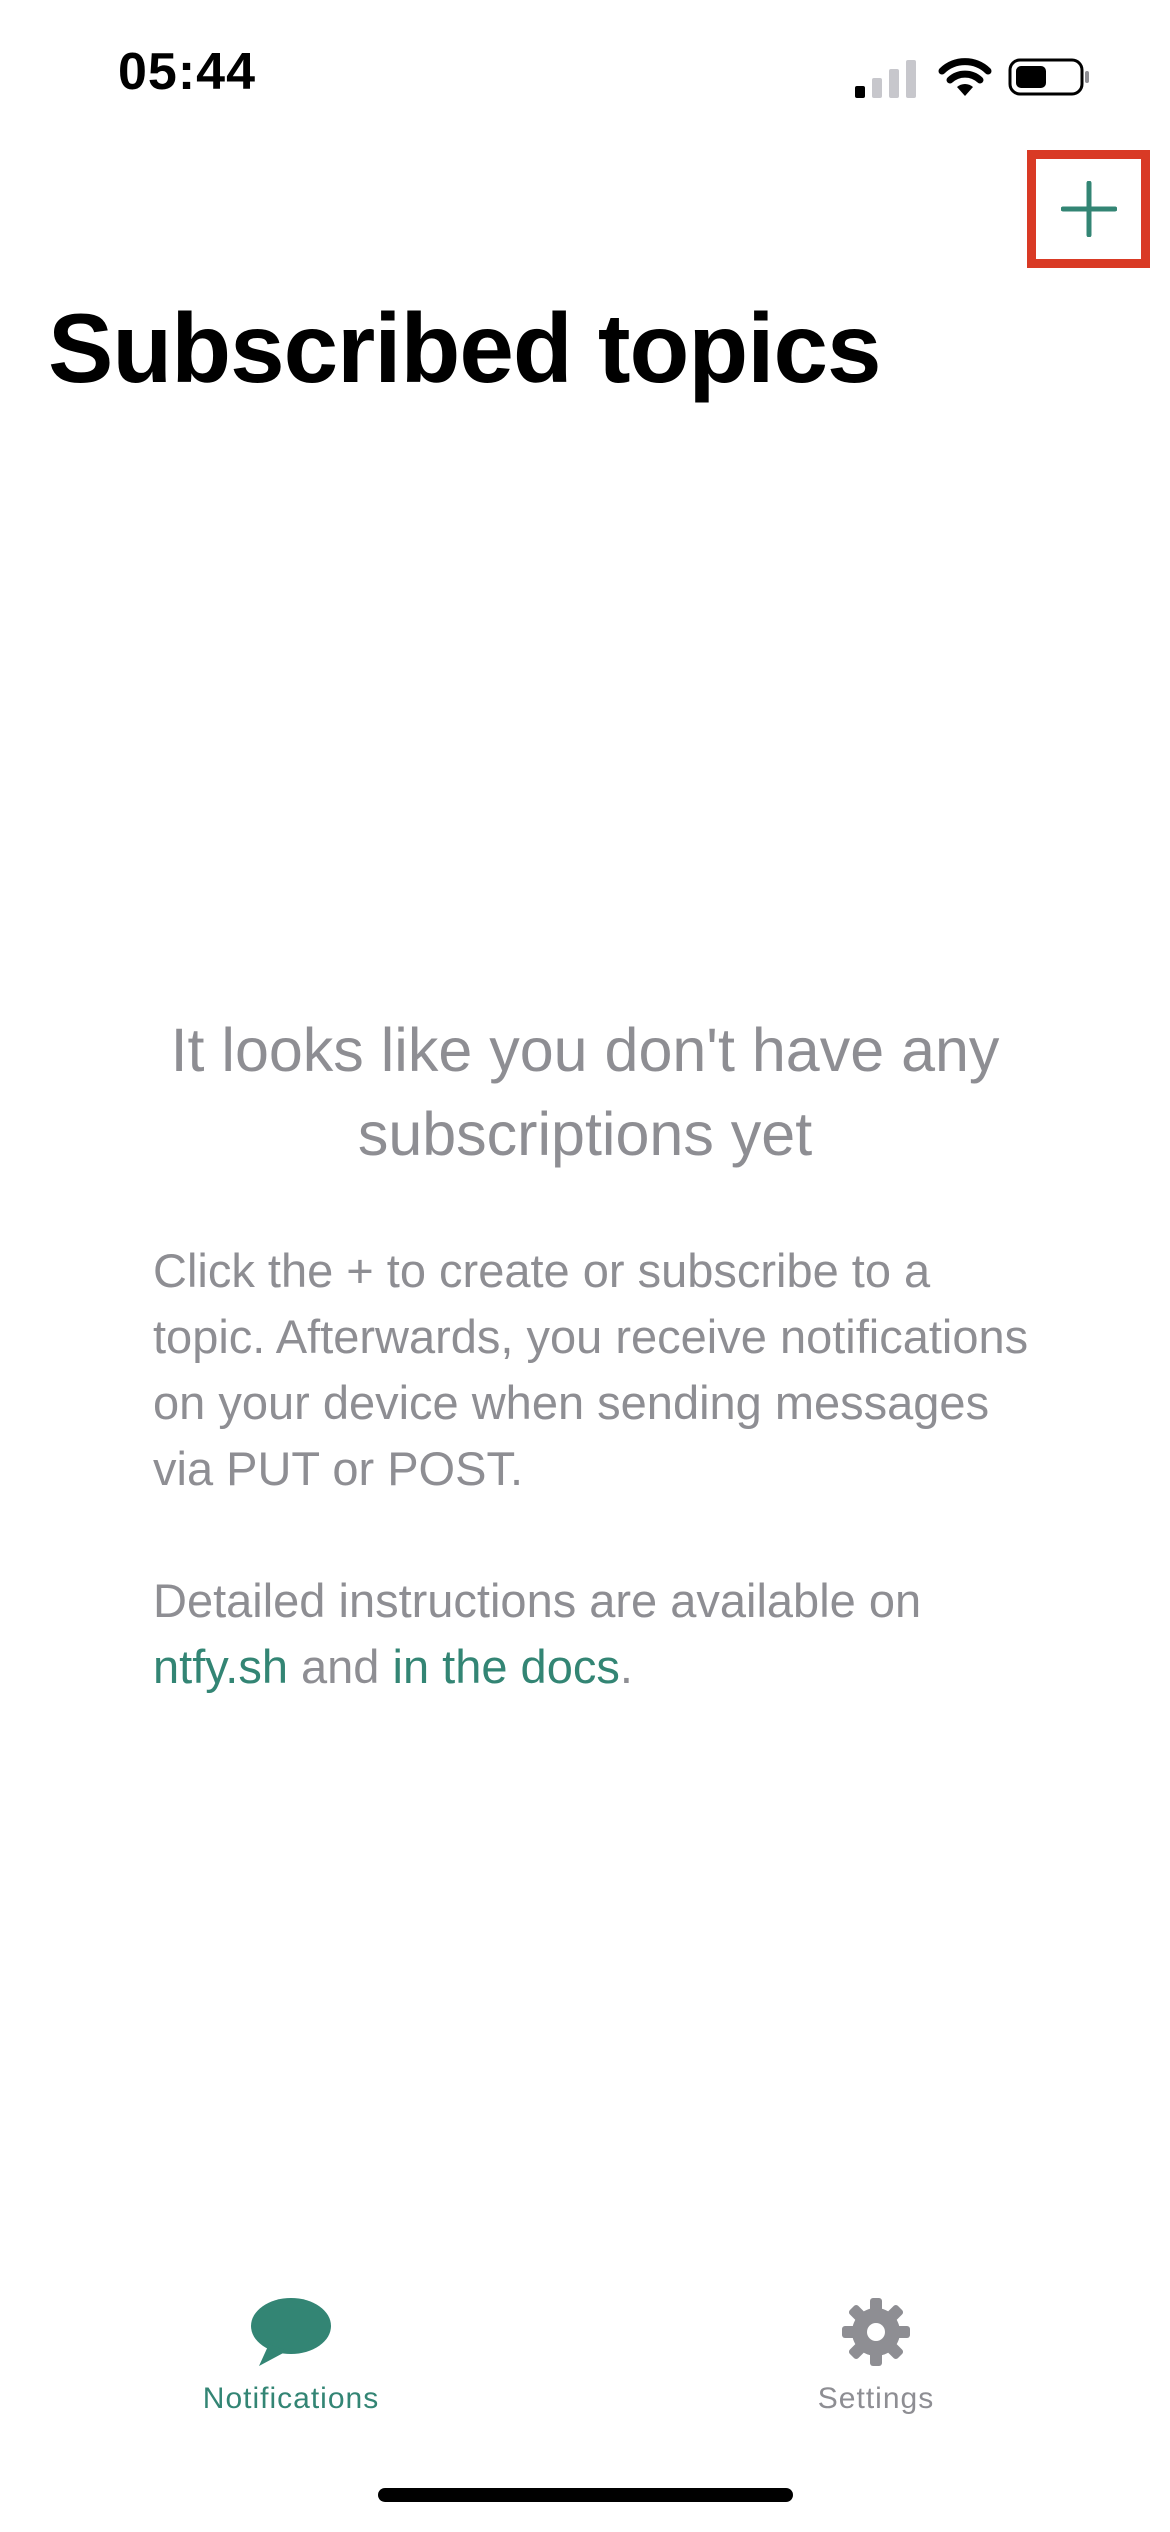  I want to click on gear-icon, so click(876, 2332).